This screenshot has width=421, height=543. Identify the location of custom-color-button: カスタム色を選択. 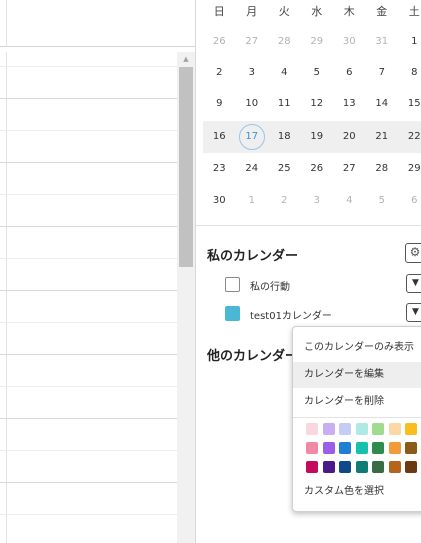
(357, 492).